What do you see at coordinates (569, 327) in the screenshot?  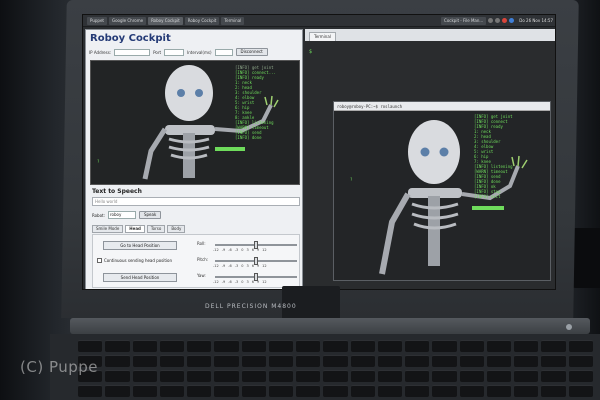 I see `power-icon` at bounding box center [569, 327].